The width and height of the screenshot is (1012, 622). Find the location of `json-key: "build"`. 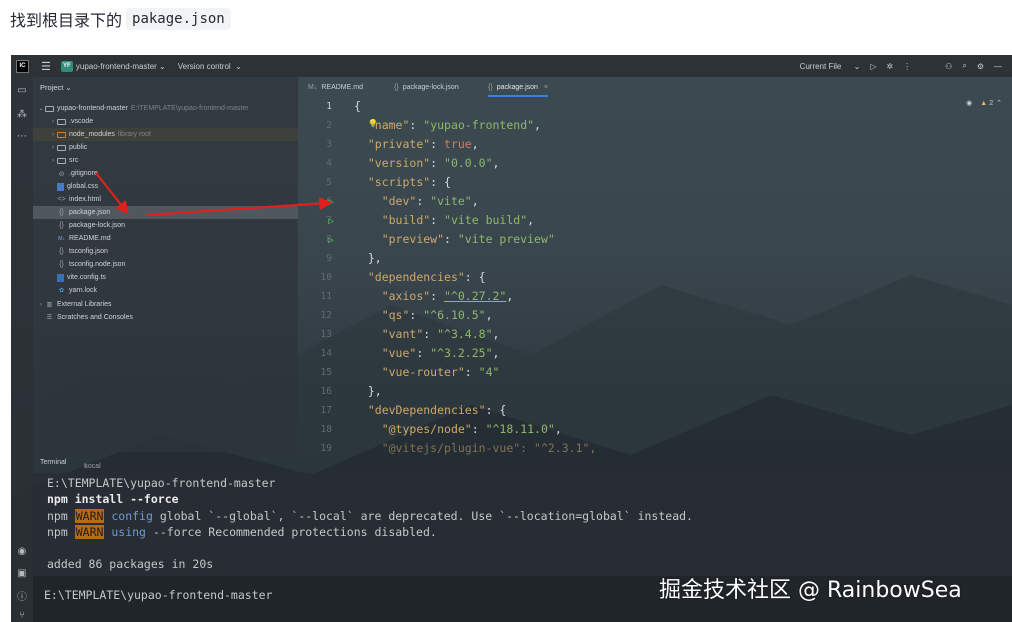

json-key: "build" is located at coordinates (406, 220).